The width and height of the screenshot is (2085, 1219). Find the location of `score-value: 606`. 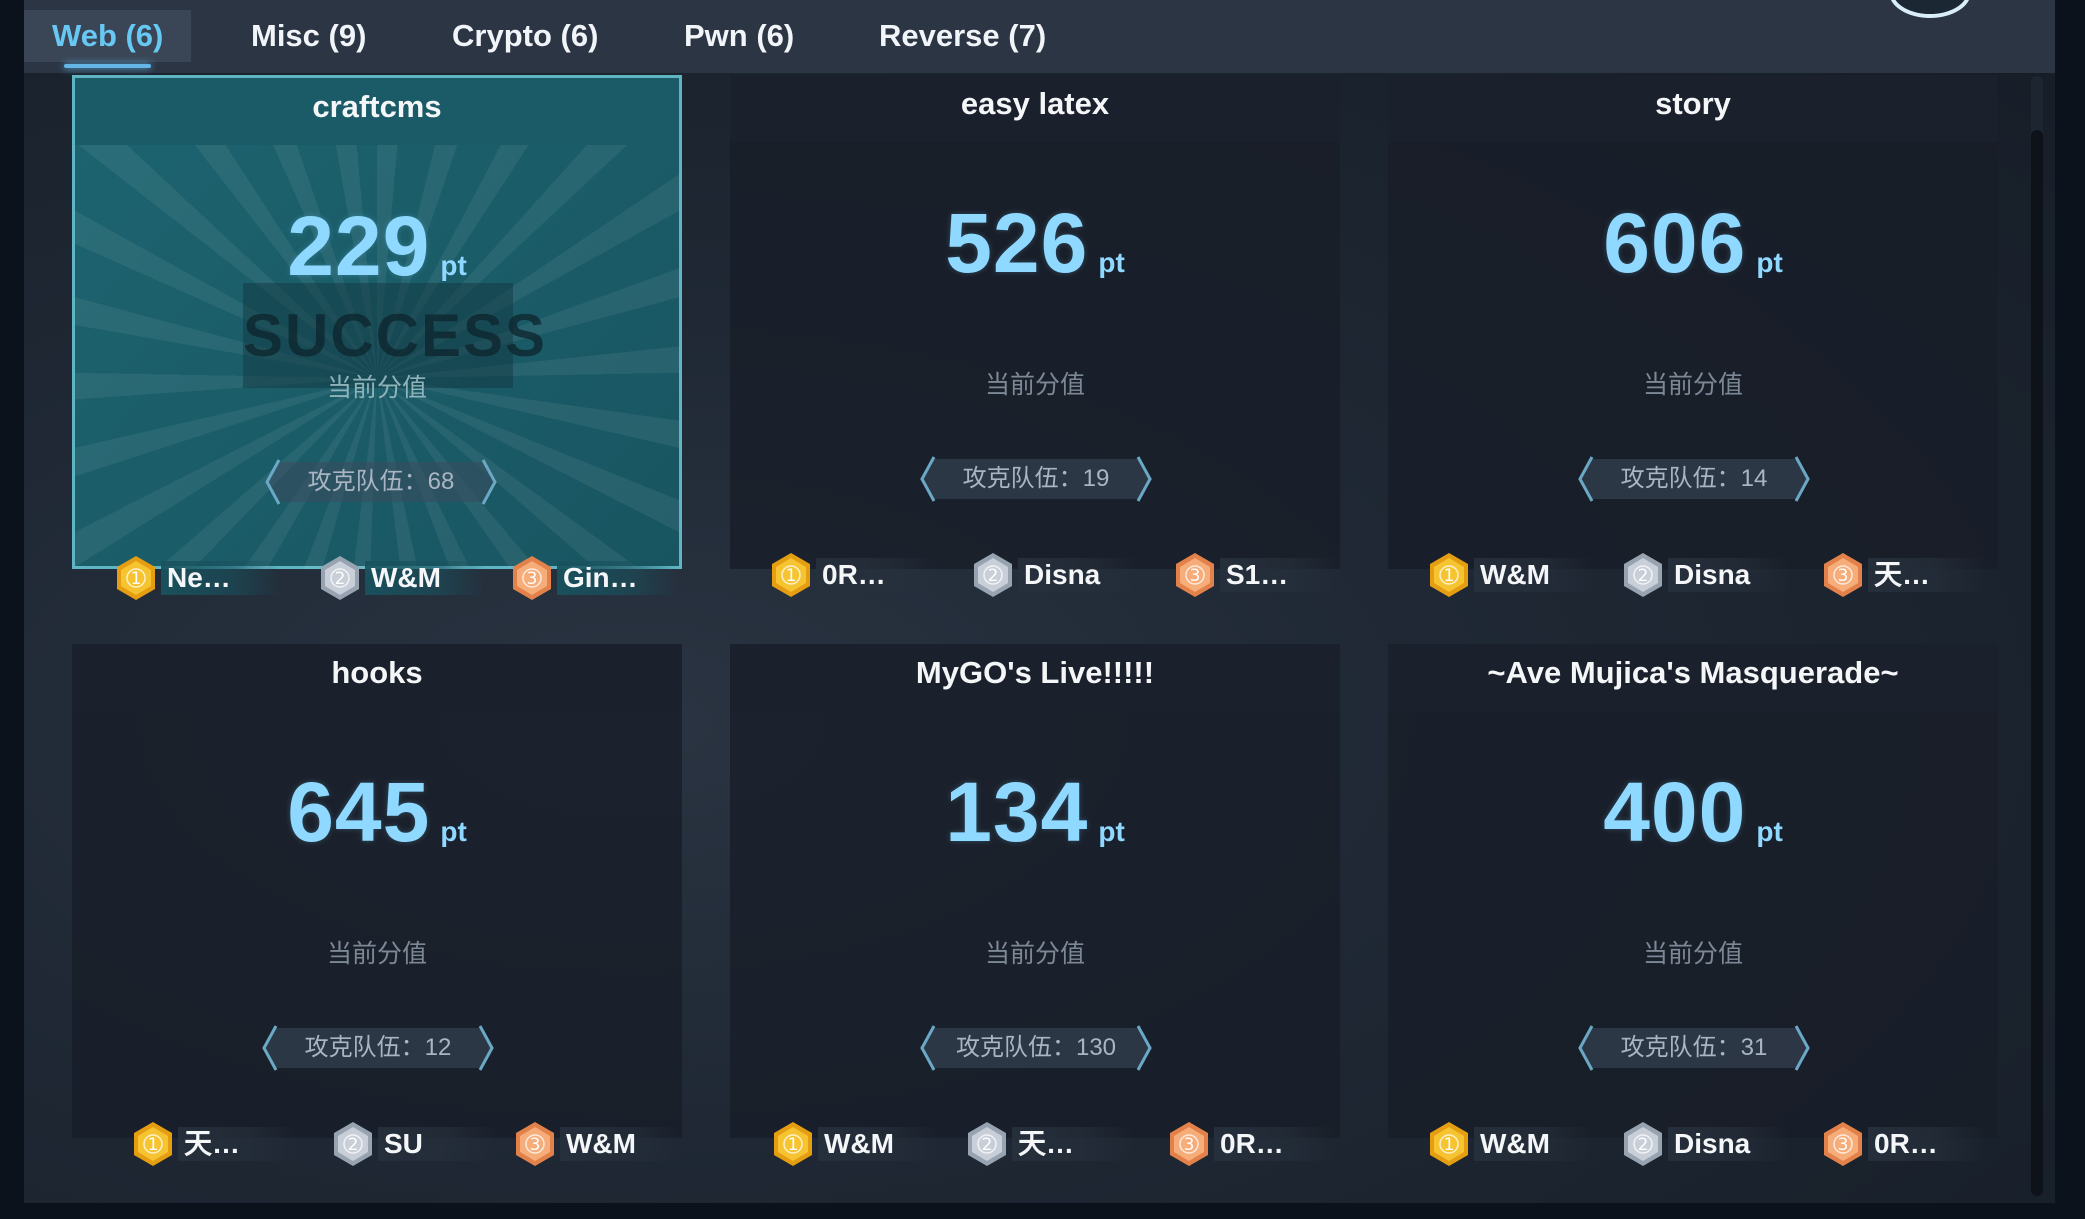

score-value: 606 is located at coordinates (1675, 243).